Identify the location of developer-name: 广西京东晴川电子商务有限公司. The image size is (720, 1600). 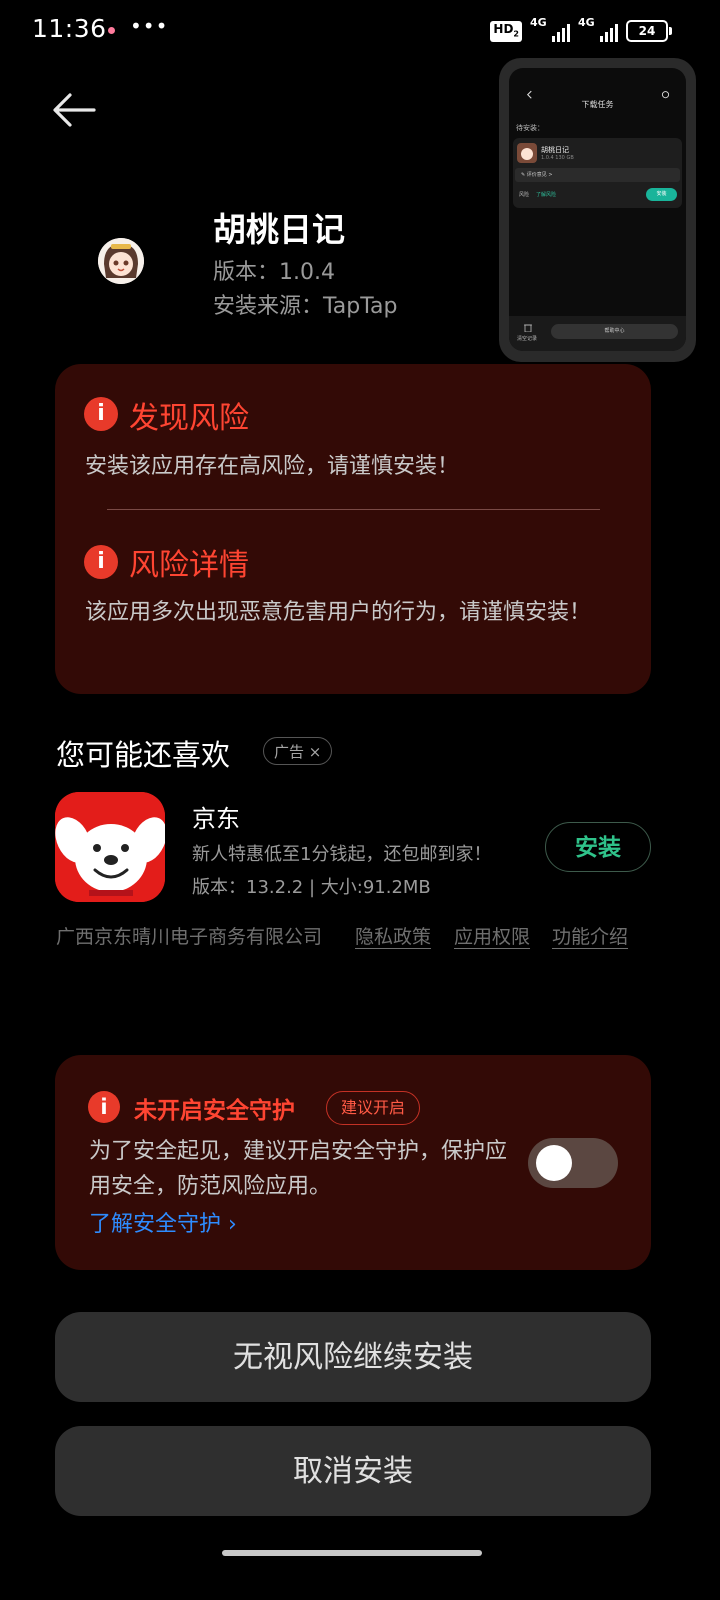
(189, 937).